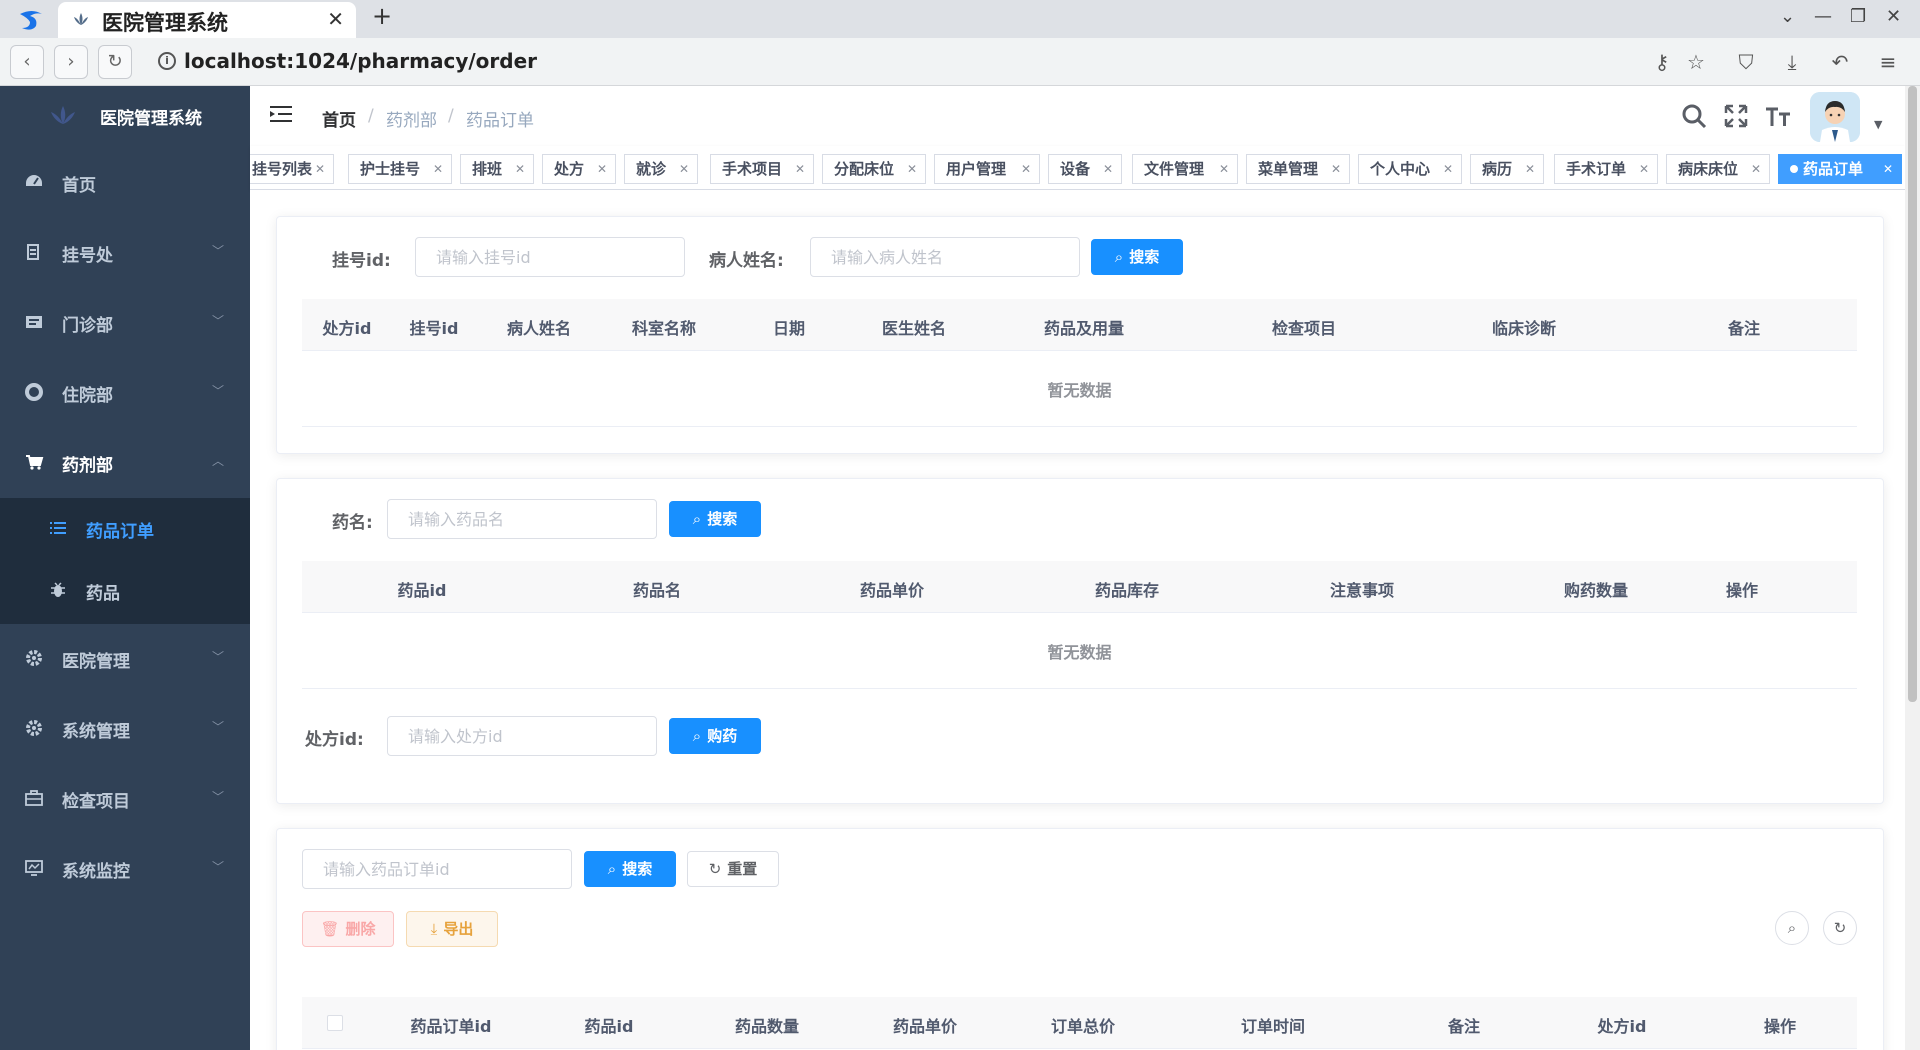 This screenshot has height=1050, width=1920. What do you see at coordinates (715, 736) in the screenshot?
I see `buy-drug-button: ⌕ 购药` at bounding box center [715, 736].